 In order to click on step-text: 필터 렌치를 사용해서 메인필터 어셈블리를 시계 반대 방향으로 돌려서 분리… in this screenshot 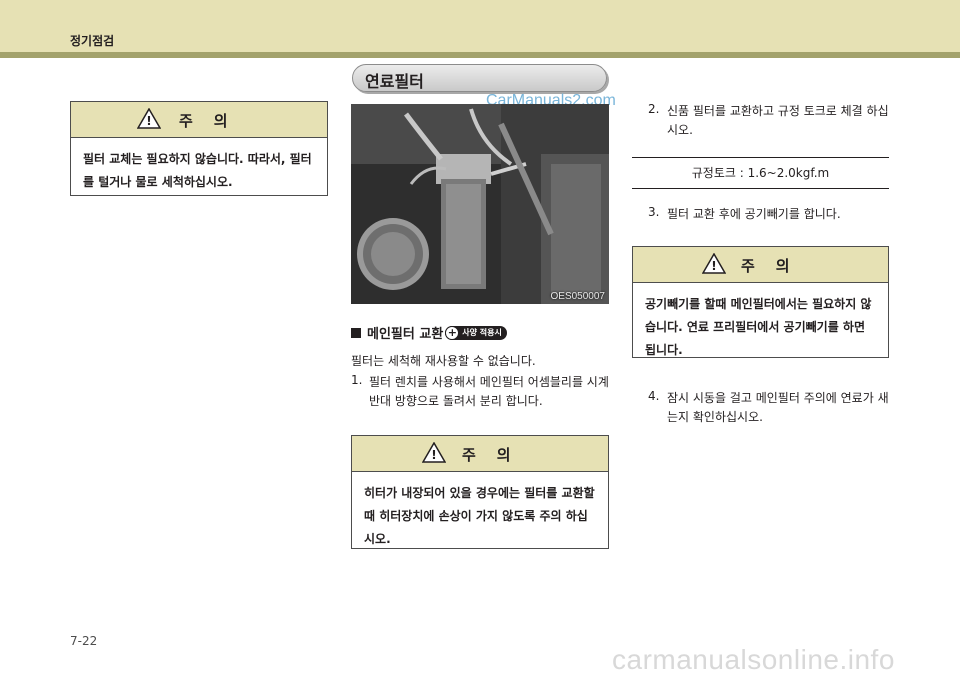, I will do `click(489, 391)`.